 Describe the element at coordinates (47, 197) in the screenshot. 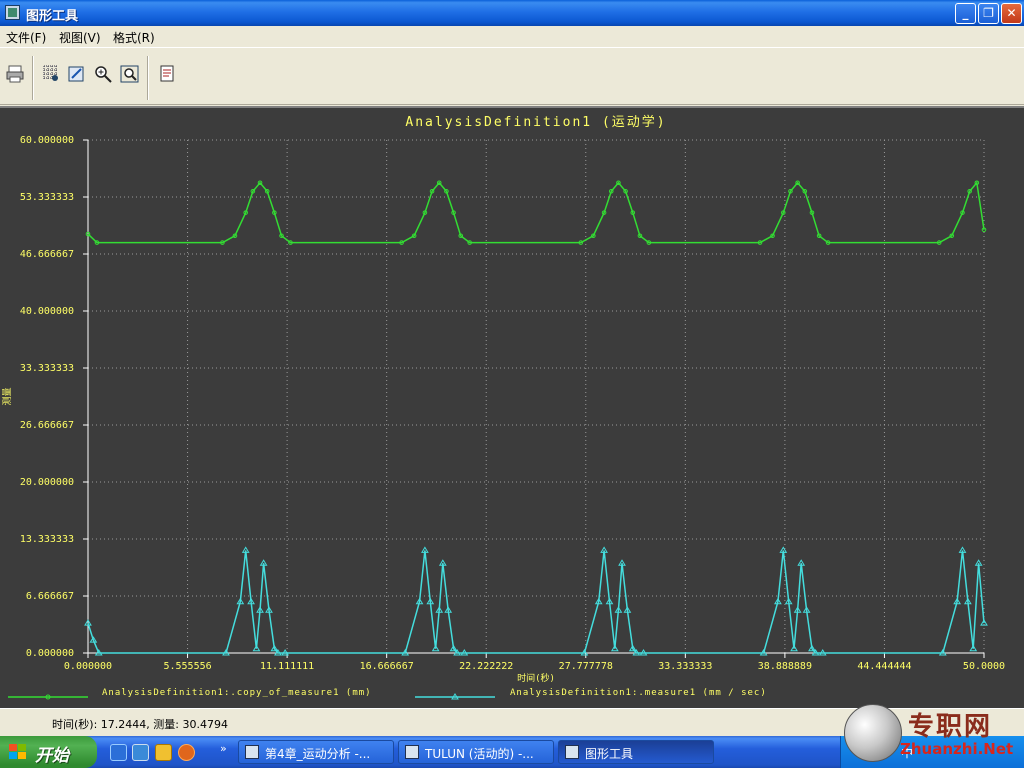

I see `y-tick-label: 53.333333` at that location.